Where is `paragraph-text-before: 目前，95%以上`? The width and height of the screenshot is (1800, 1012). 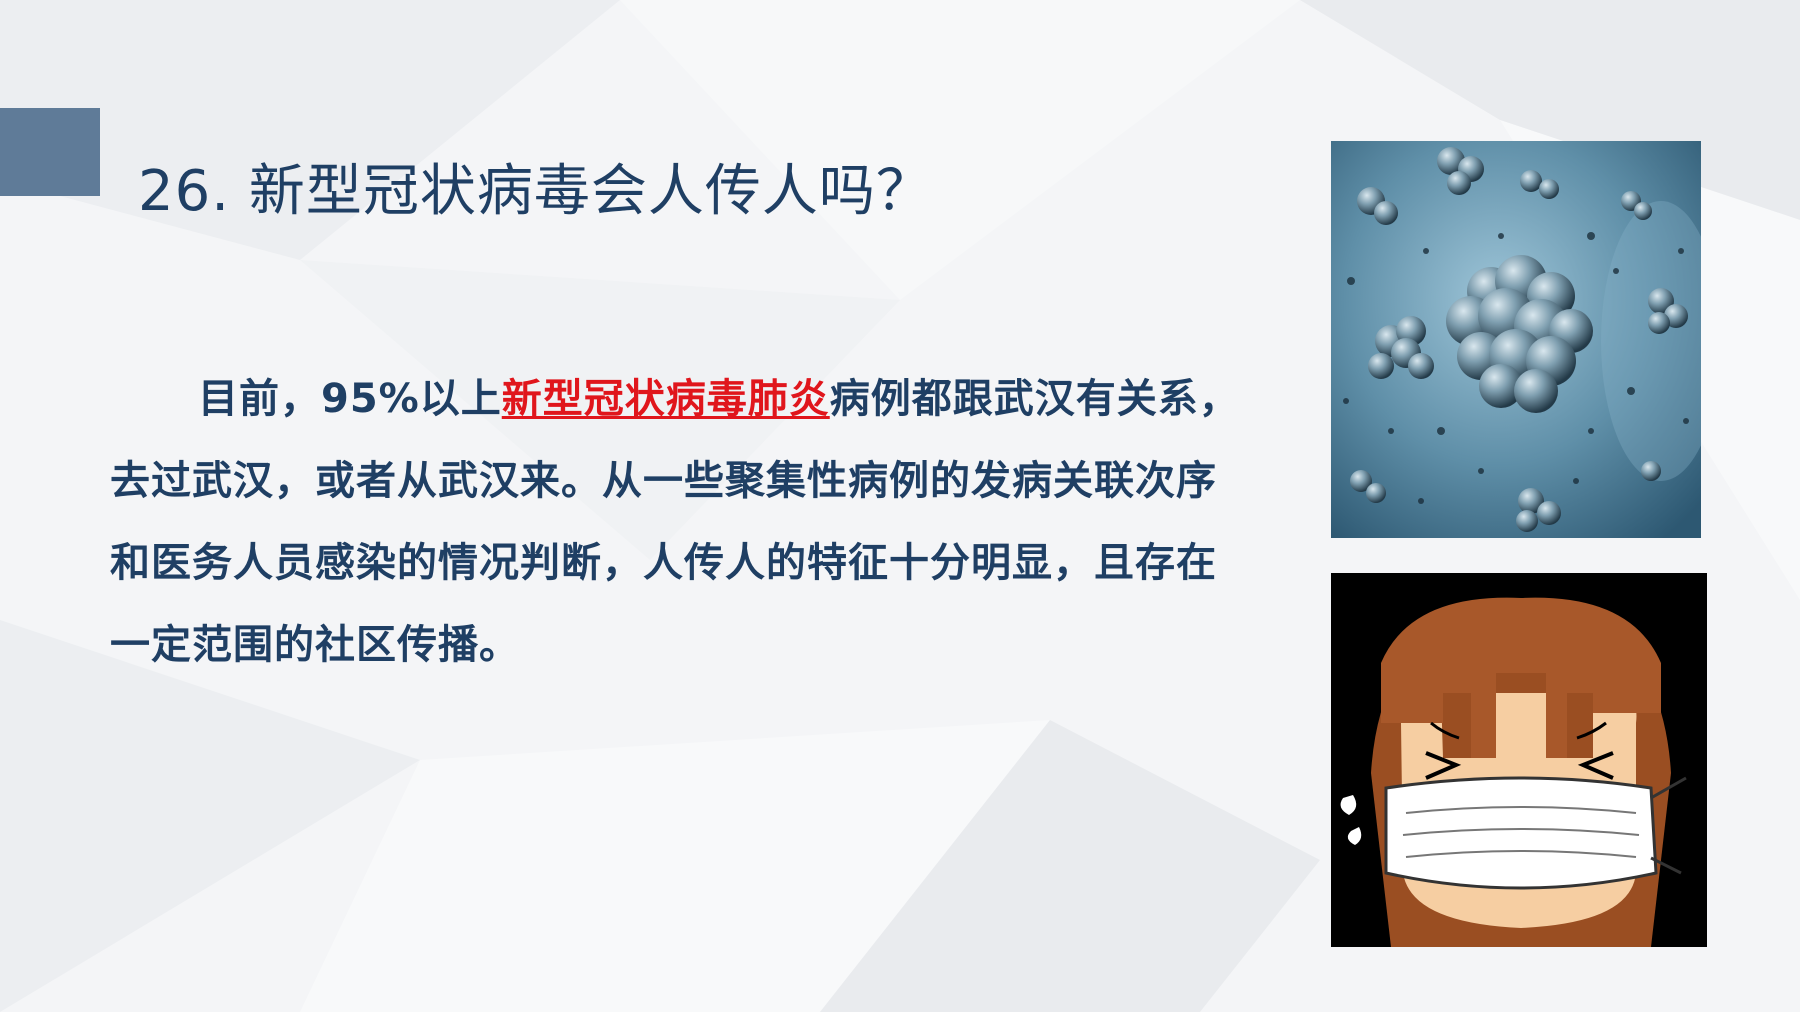
paragraph-text-before: 目前，95%以上 is located at coordinates (350, 399).